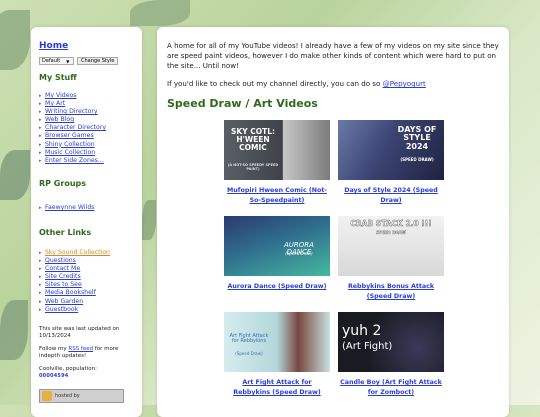 The image size is (540, 417). What do you see at coordinates (70, 152) in the screenshot?
I see `nav-link-music-collection: Music Collection` at bounding box center [70, 152].